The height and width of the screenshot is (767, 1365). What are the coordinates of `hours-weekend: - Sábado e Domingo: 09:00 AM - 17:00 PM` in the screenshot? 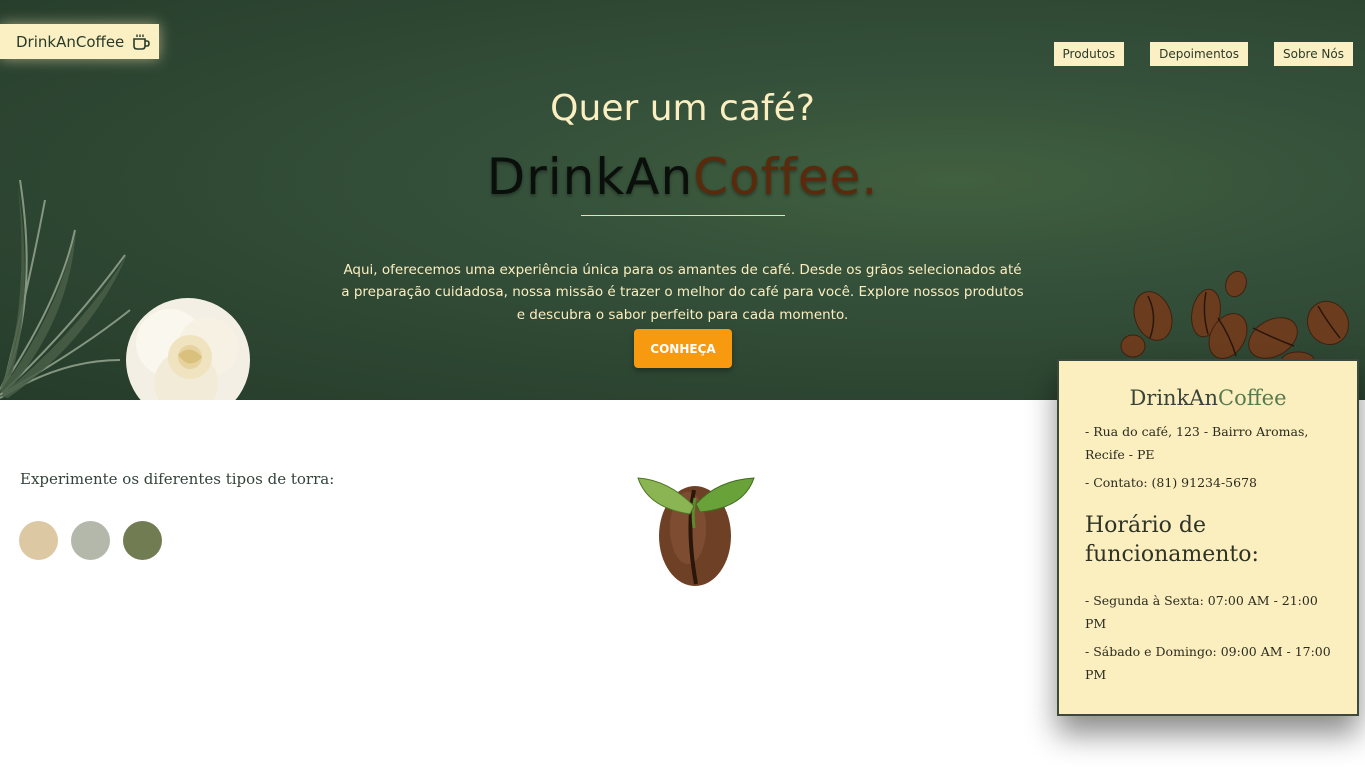 It's located at (1208, 663).